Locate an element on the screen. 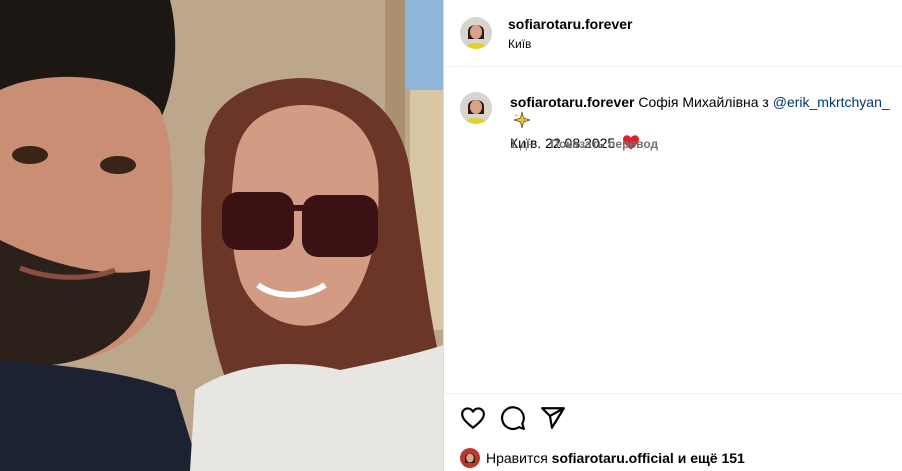 Image resolution: width=902 pixels, height=471 pixels. comment-icon is located at coordinates (513, 418).